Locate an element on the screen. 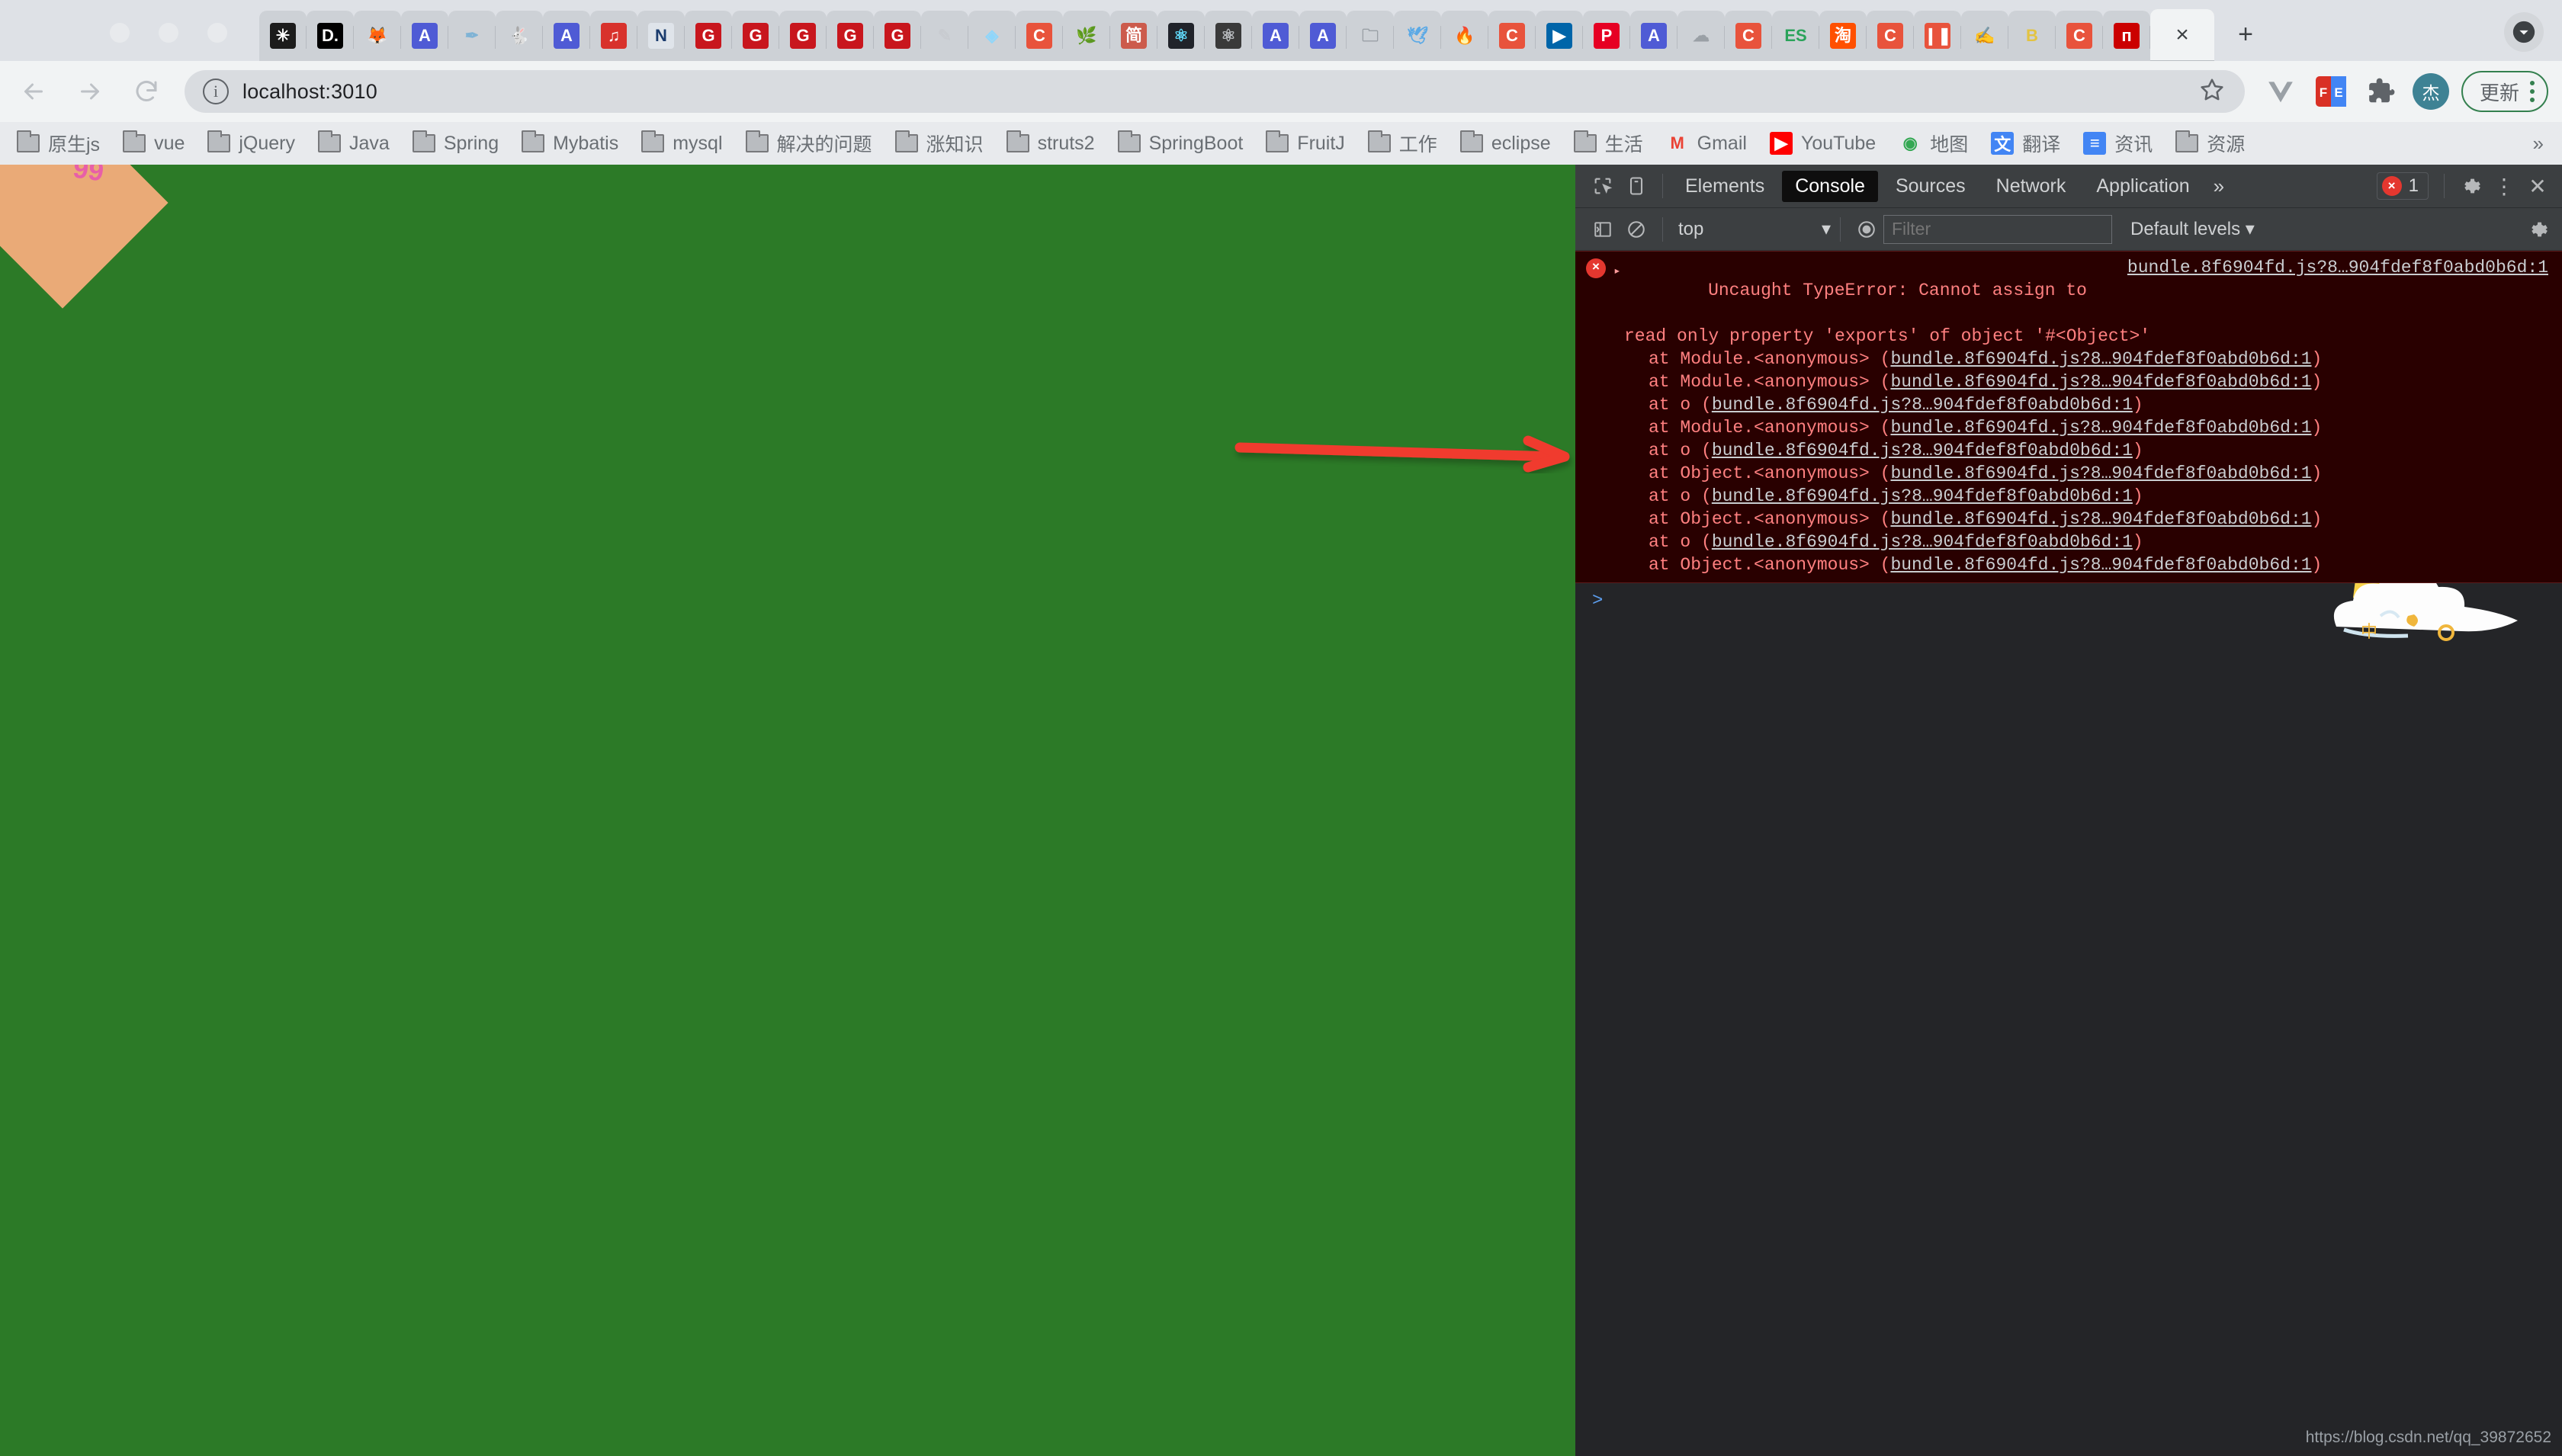 The height and width of the screenshot is (1456, 2562). error-source-link: bundle.8f6904fd.js?8…904fdef8f0abd0b6d:1 is located at coordinates (2344, 290).